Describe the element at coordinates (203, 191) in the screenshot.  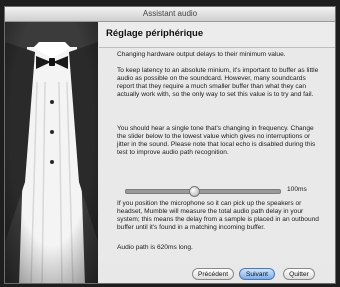
I see `output-delay-slider` at that location.